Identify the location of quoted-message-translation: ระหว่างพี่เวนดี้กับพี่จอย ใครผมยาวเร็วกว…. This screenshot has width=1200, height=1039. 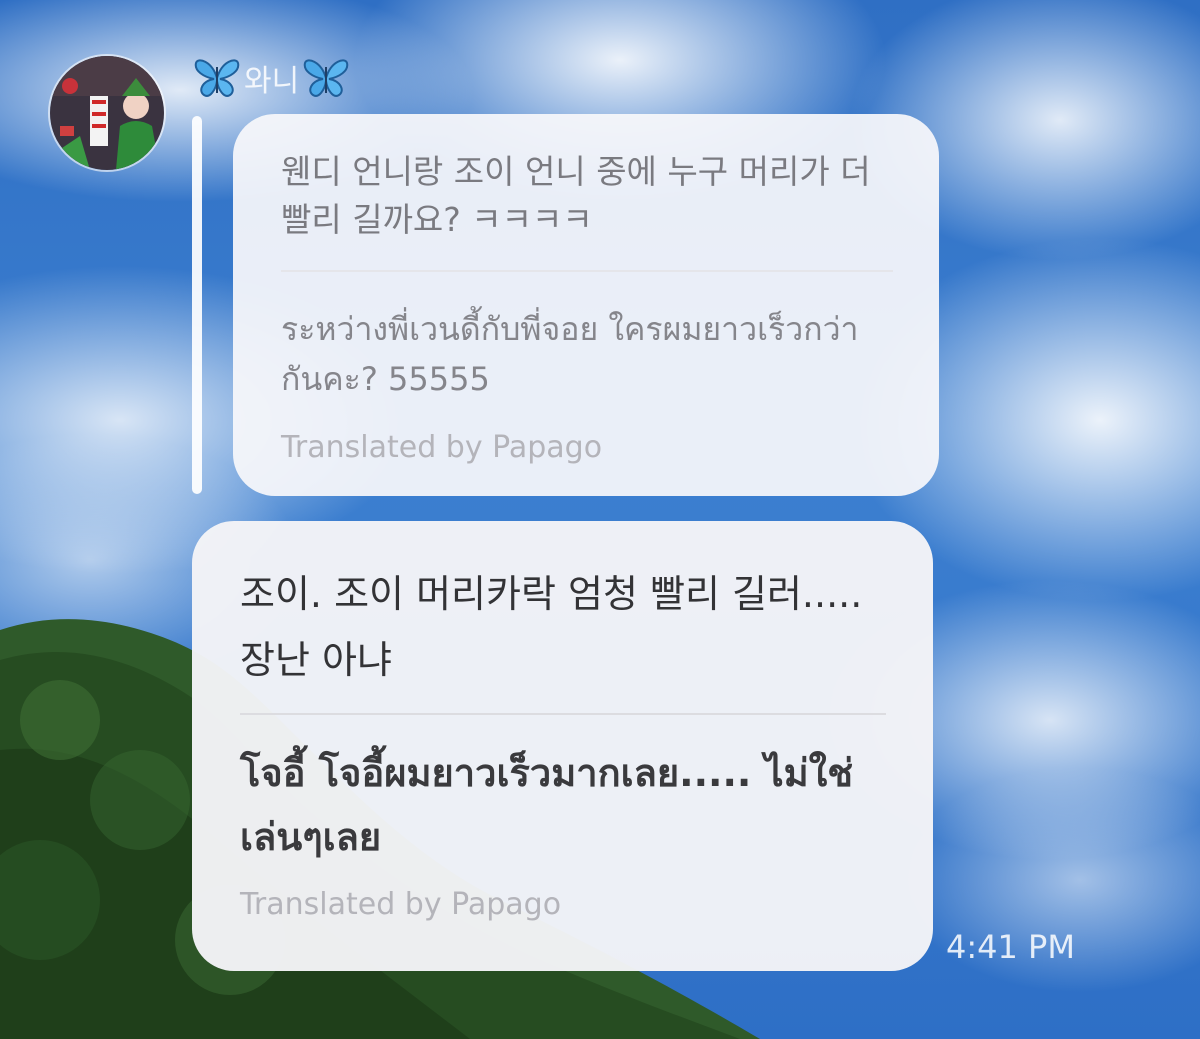
(570, 354).